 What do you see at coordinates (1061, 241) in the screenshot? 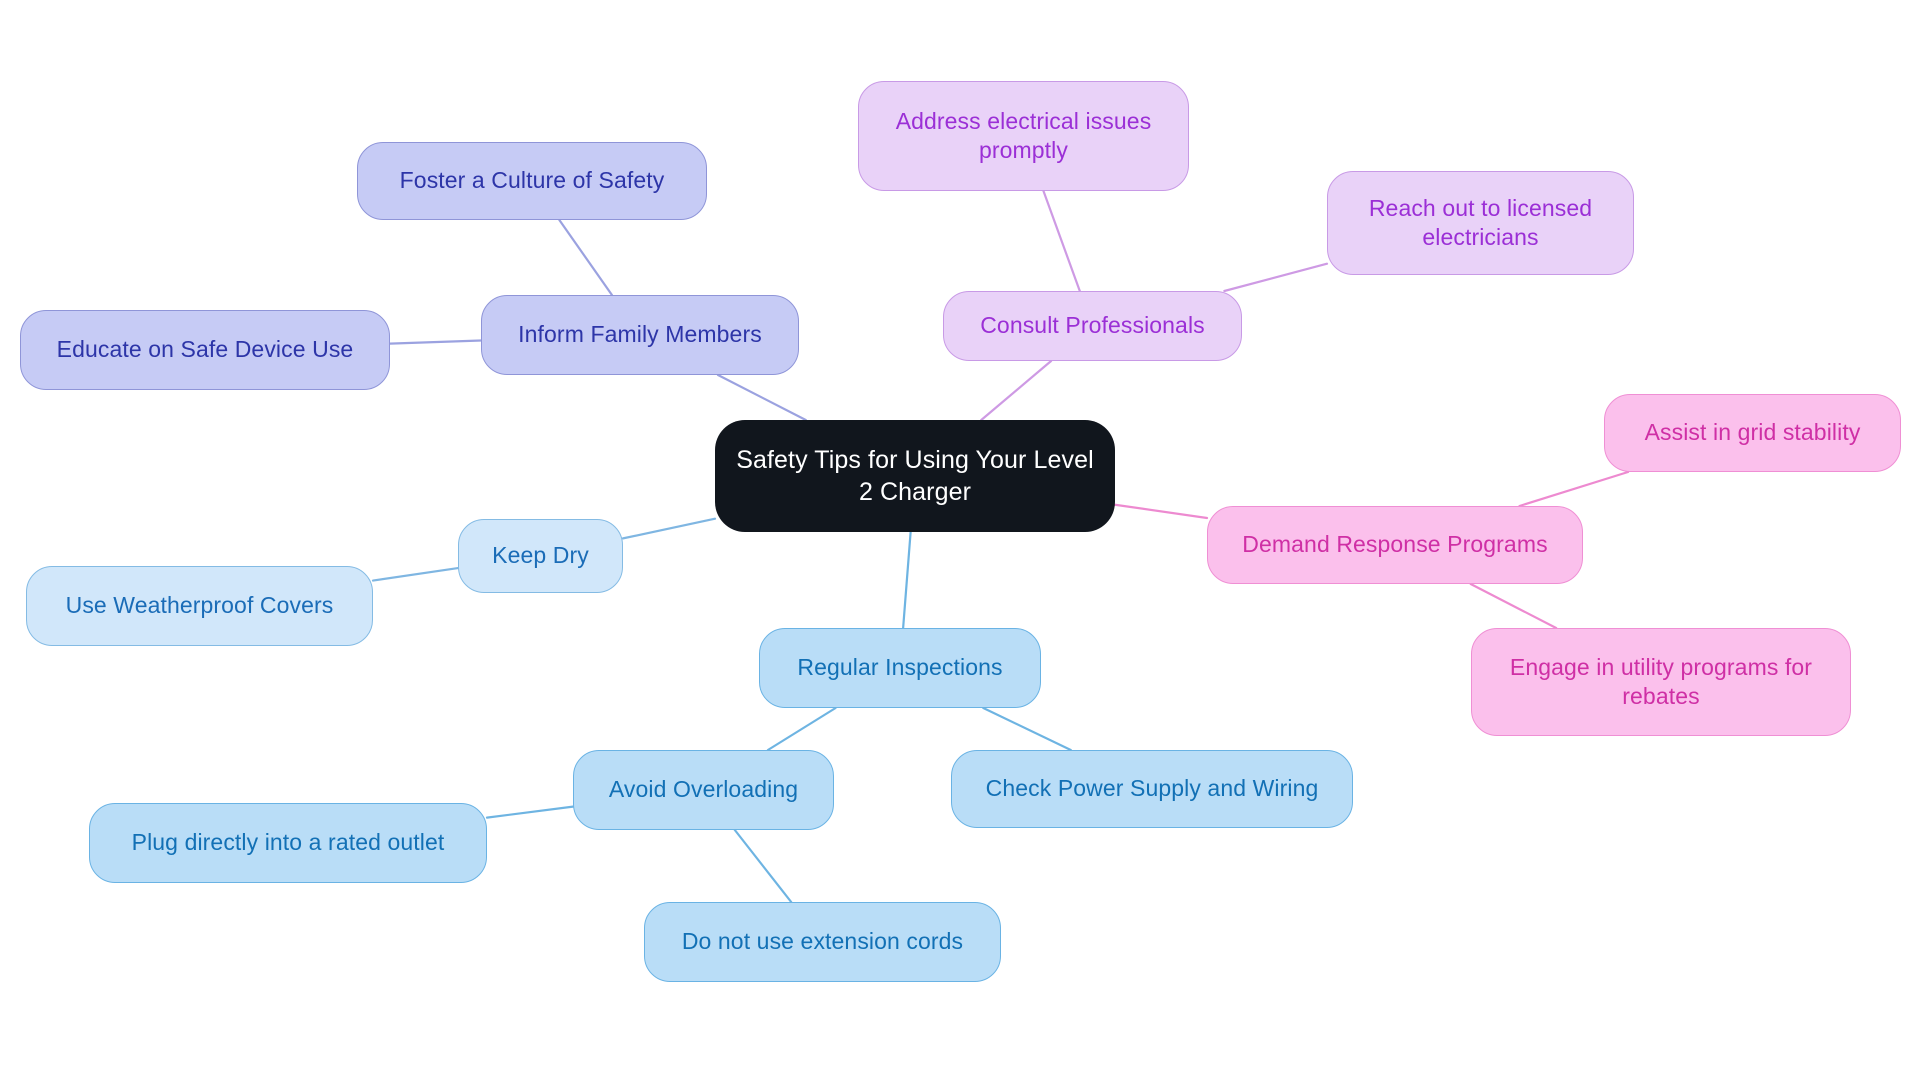
I see `mindmap-edge-consult-professionals-to-address-electrical-issues-promptly` at bounding box center [1061, 241].